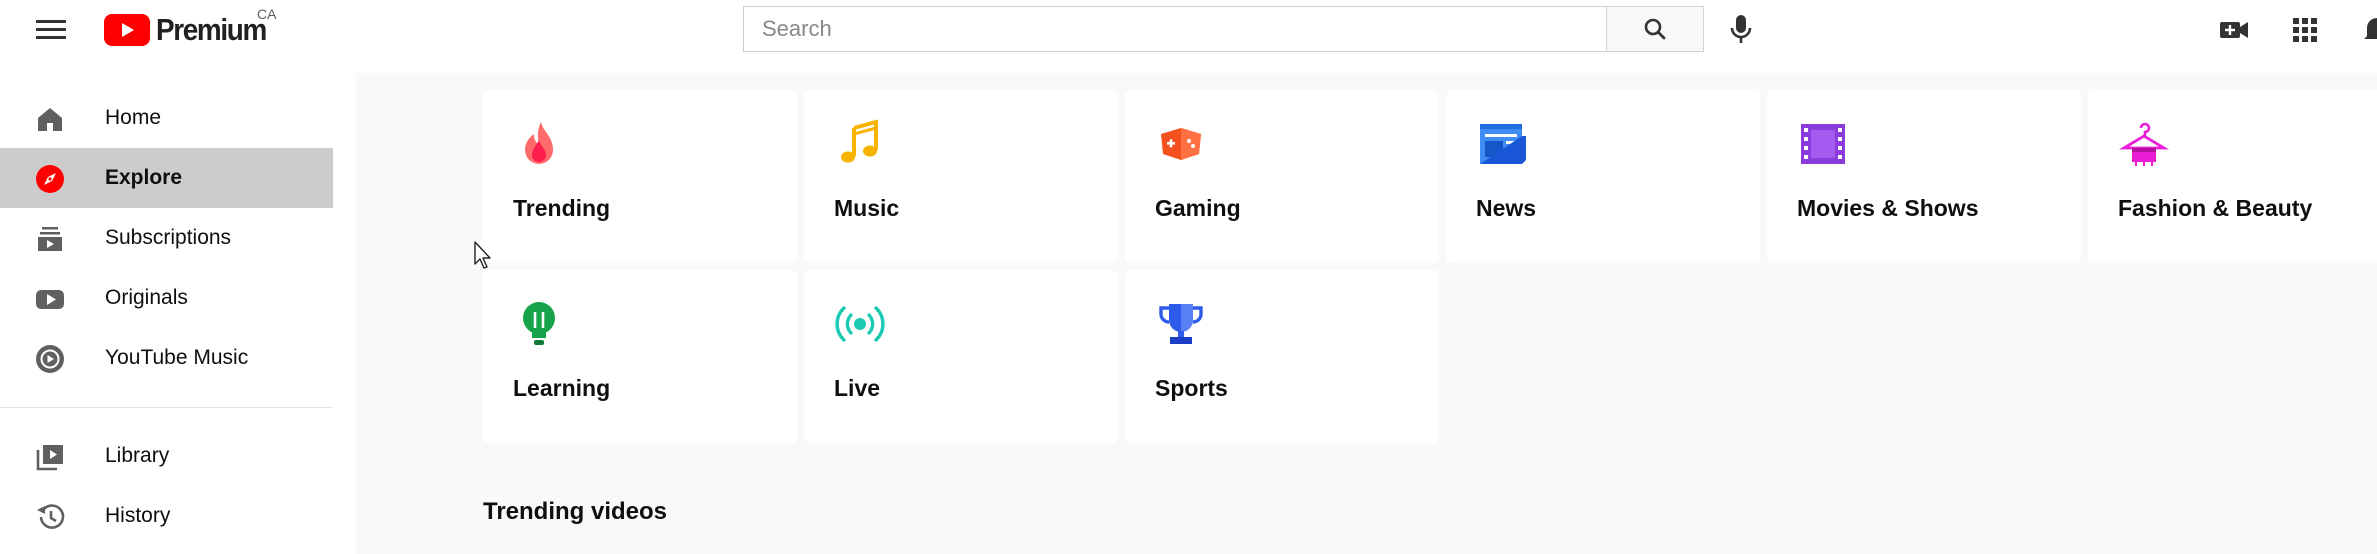  What do you see at coordinates (1191, 388) in the screenshot?
I see `category-label: Sports` at bounding box center [1191, 388].